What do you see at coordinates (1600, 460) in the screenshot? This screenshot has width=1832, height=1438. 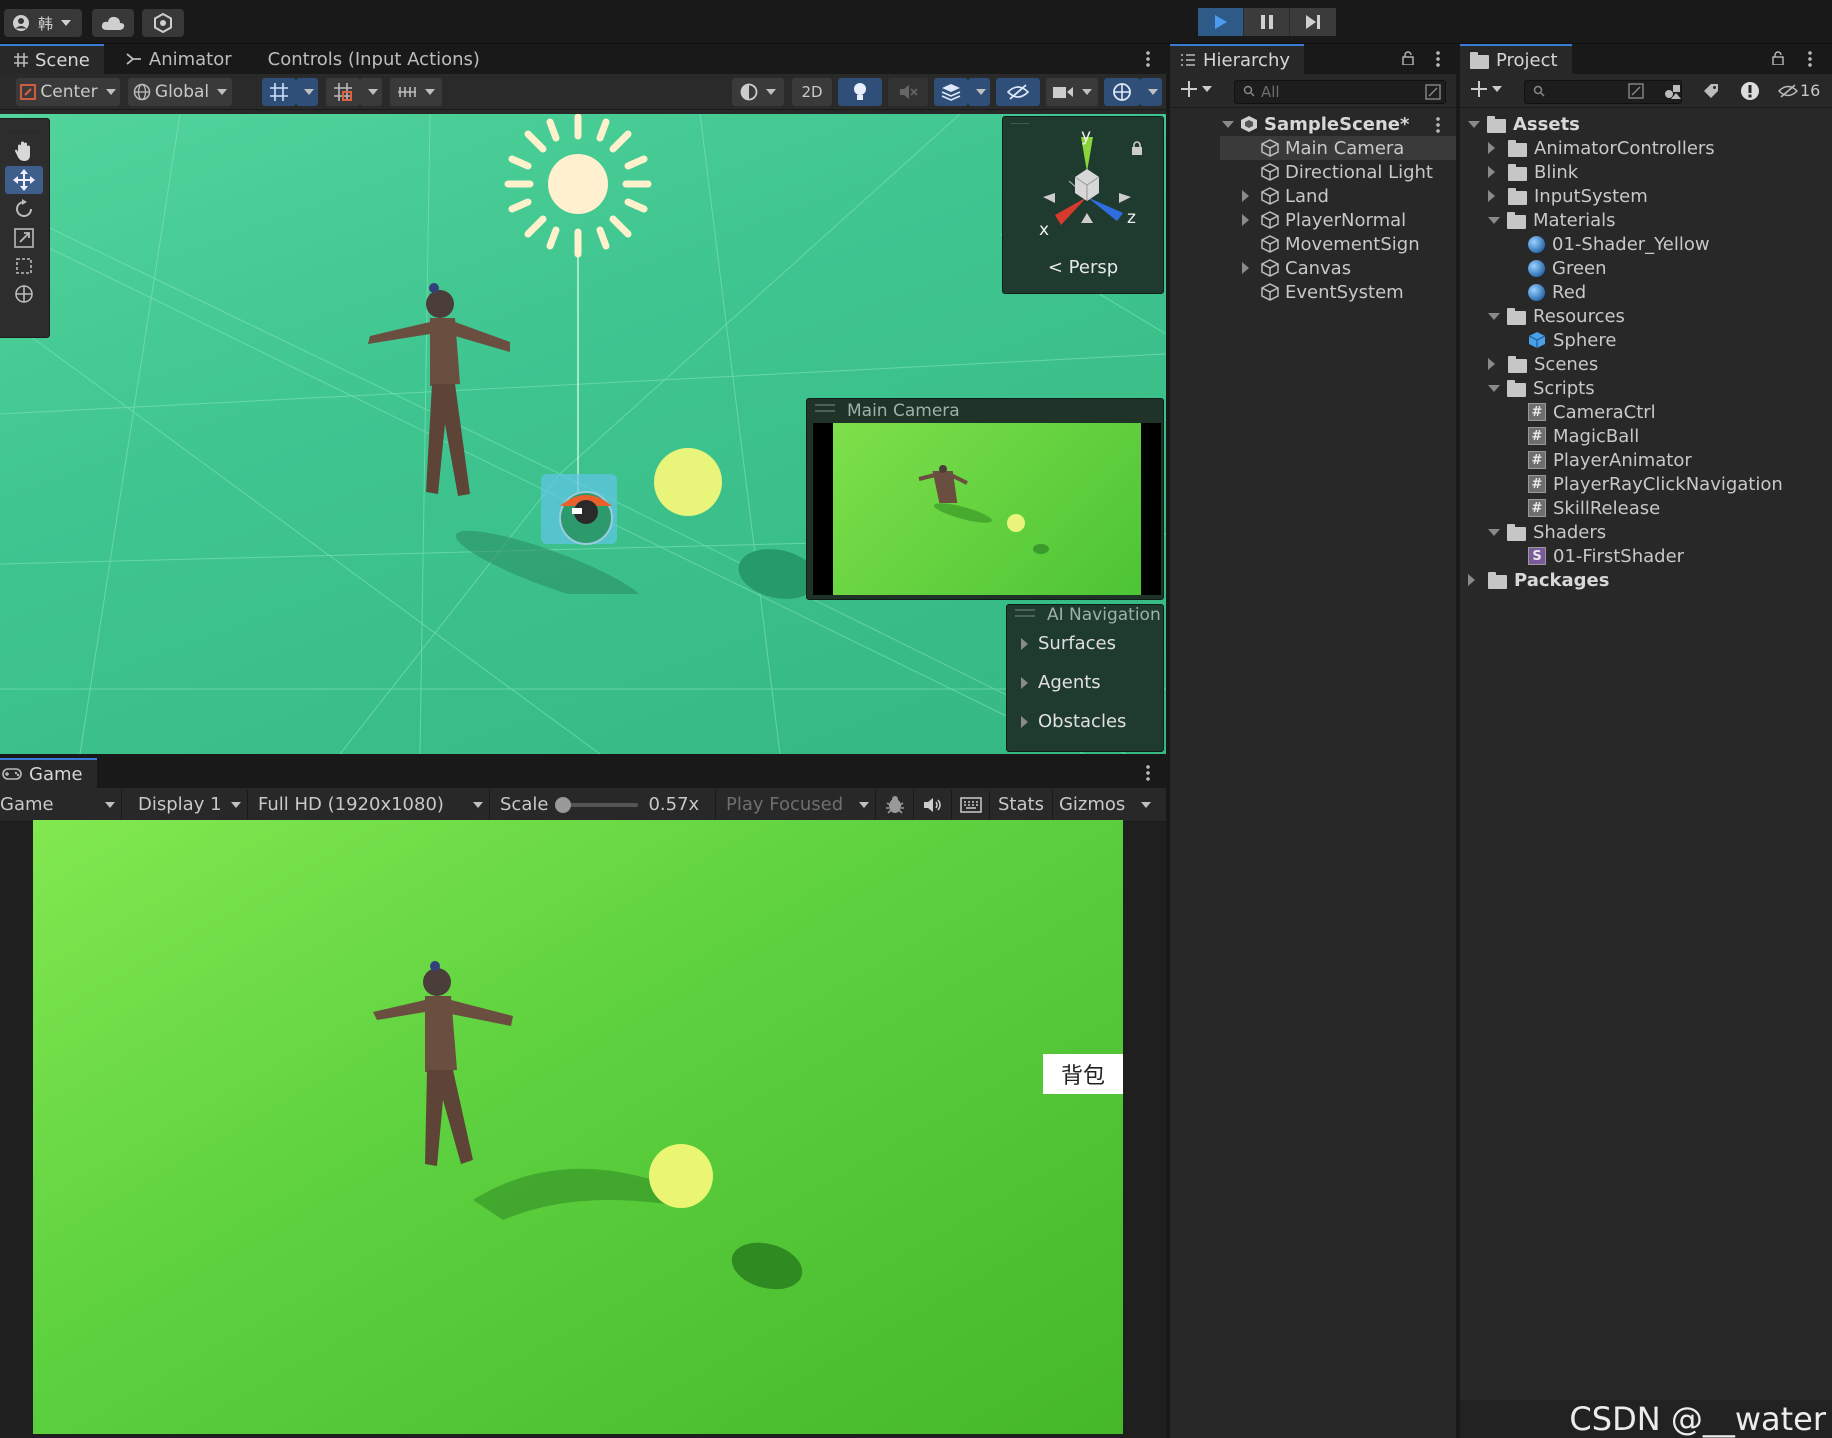 I see `project-item: # PlayerAnimator` at bounding box center [1600, 460].